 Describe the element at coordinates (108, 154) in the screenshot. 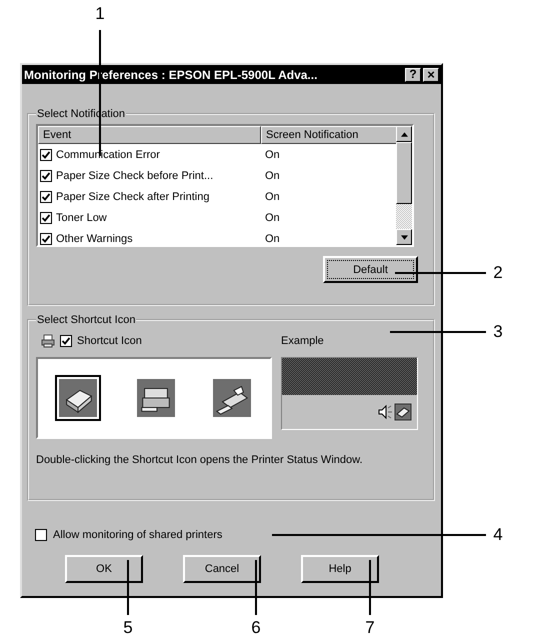

I see `event-name: Communication Error` at that location.